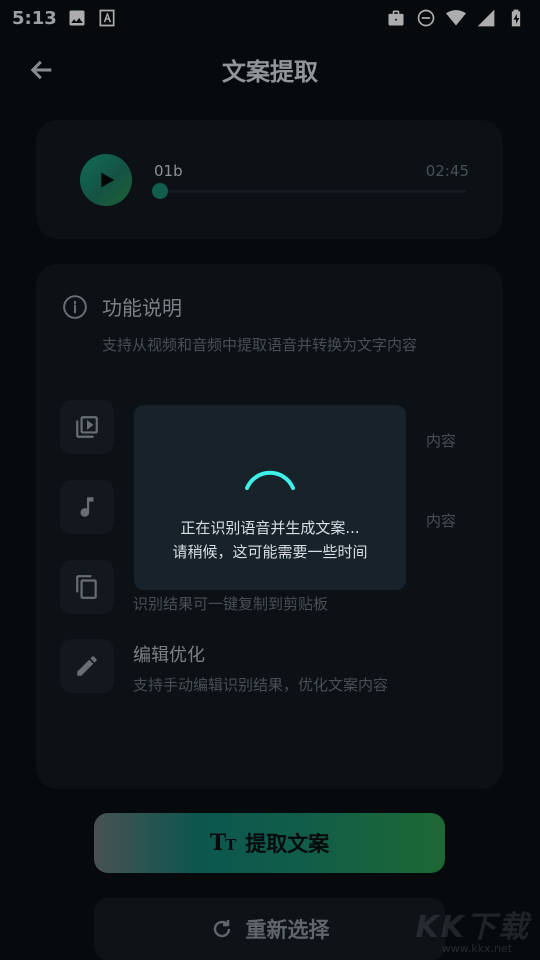 The height and width of the screenshot is (960, 540). Describe the element at coordinates (270, 552) in the screenshot. I see `loading-submessage: 请稍候，这可能需要一些时间` at that location.